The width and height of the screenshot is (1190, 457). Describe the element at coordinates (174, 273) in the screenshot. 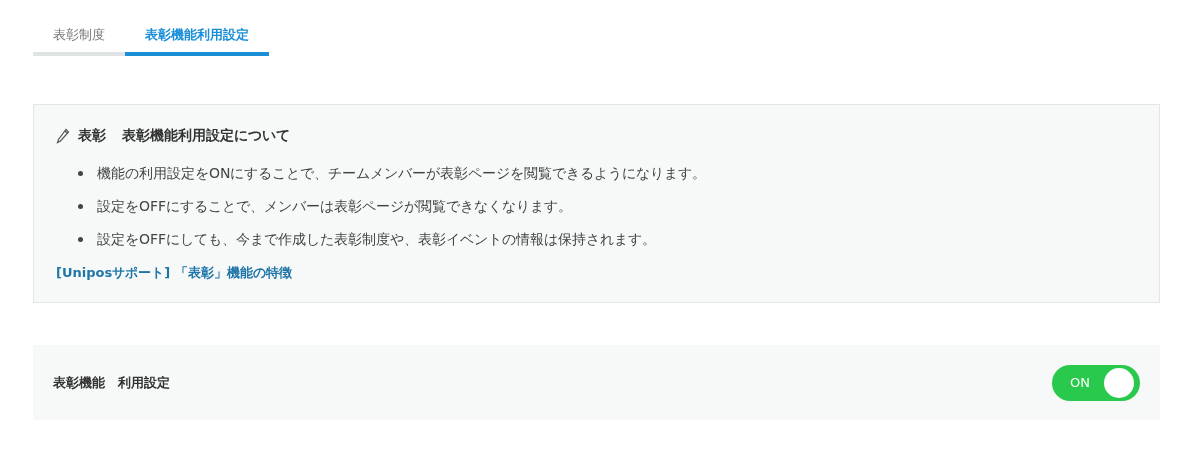

I see `support-link: [Uniposサポート] 「表彰」機能の特徴` at that location.